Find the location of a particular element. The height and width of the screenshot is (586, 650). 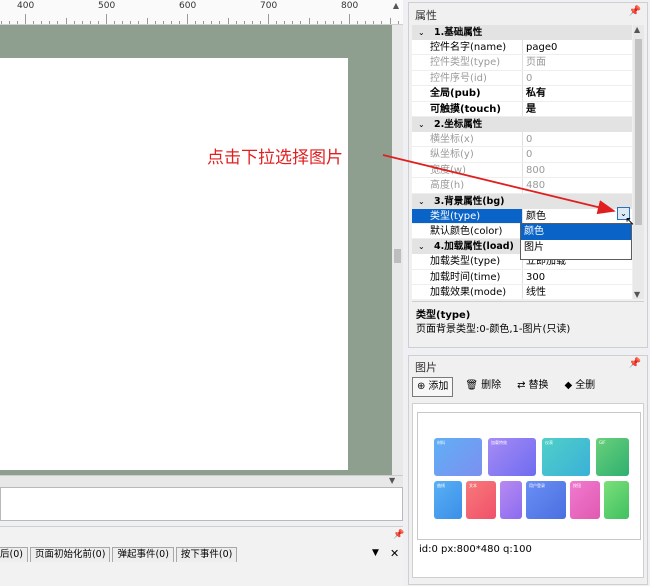

property-grid-scrollbar: ▲ ▼ is located at coordinates (638, 162).